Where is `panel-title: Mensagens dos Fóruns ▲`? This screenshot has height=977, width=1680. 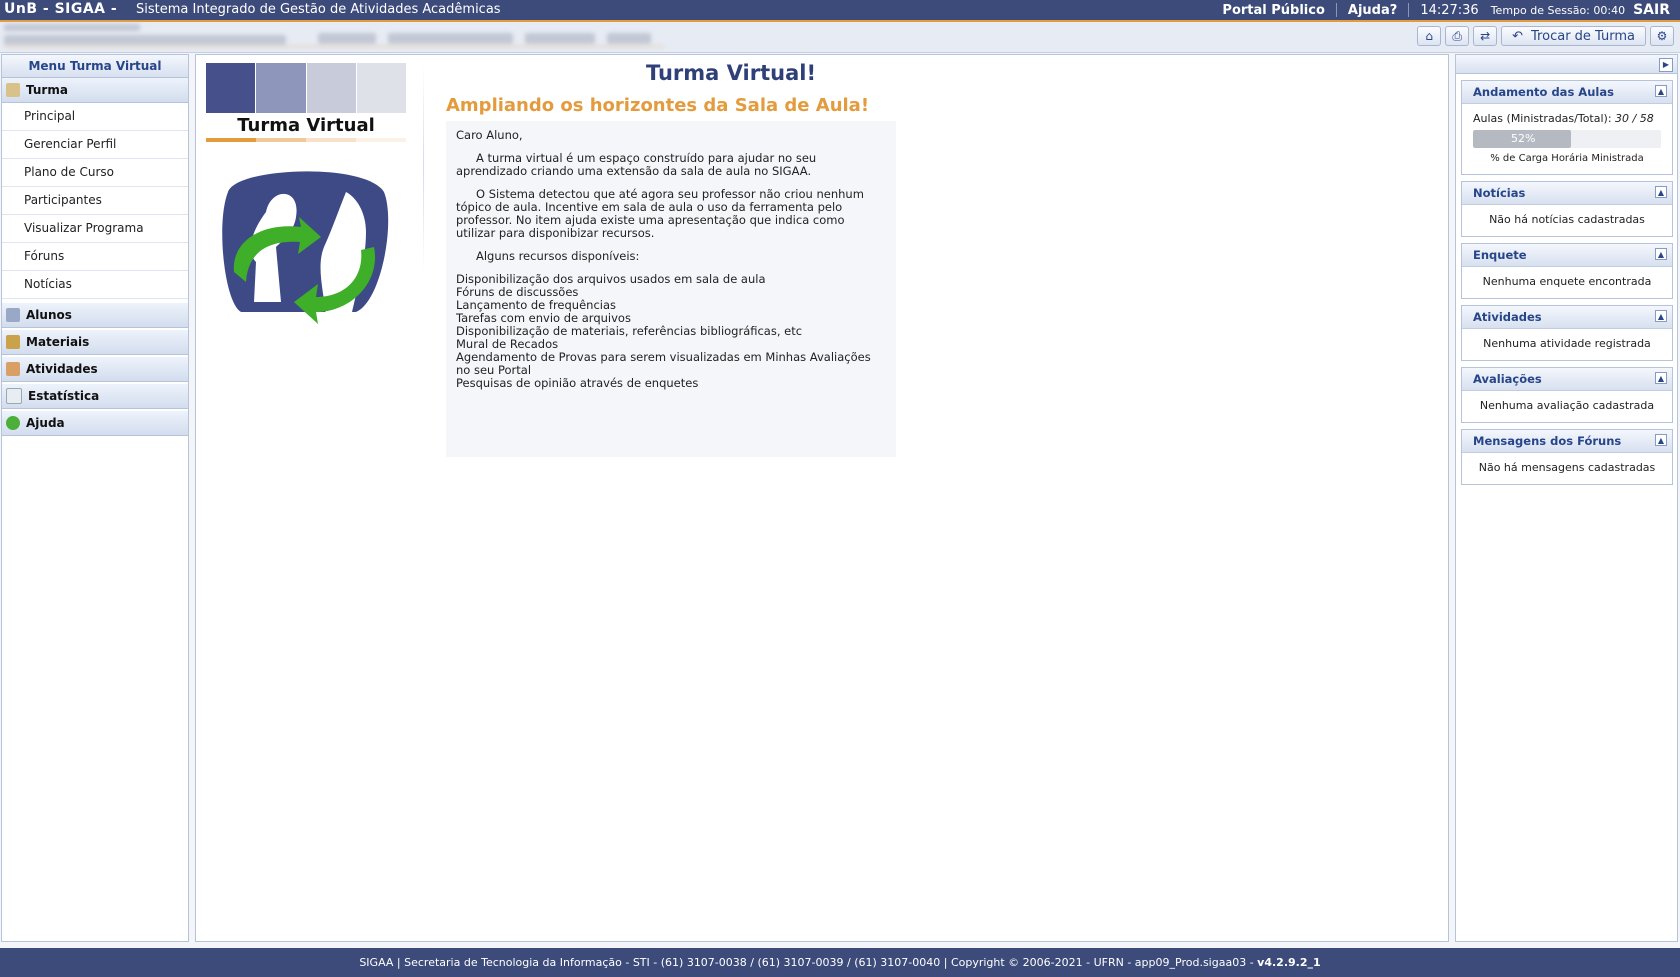 panel-title: Mensagens dos Fóruns ▲ is located at coordinates (1567, 441).